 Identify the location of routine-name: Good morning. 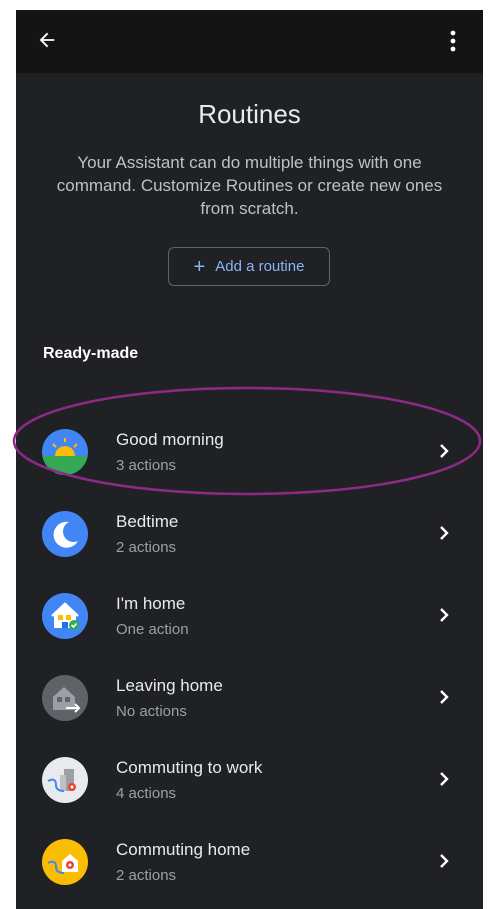
(170, 439).